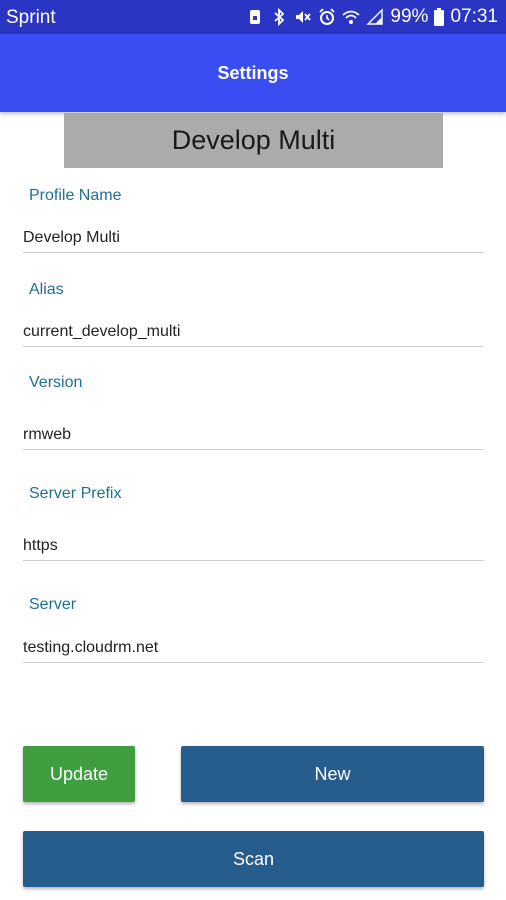 This screenshot has height=900, width=506. I want to click on version-input, so click(253, 435).